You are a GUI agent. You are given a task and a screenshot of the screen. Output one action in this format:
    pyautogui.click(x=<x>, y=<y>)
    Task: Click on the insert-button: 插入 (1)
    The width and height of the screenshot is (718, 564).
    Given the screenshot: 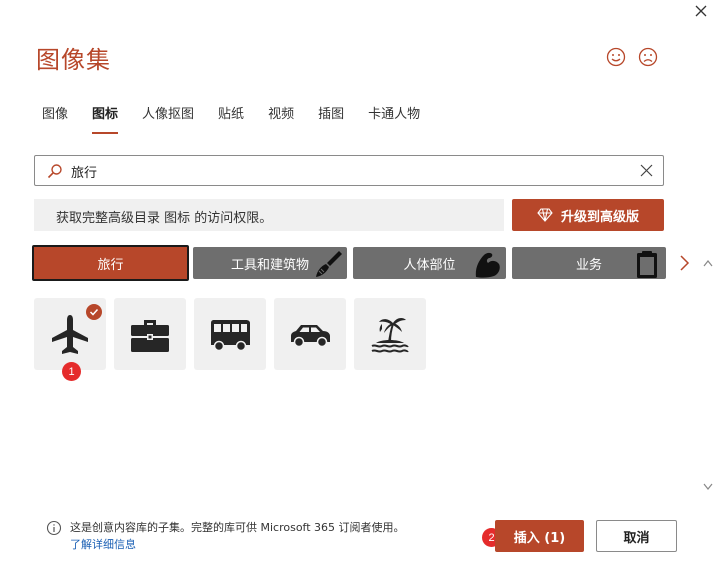 What is the action you would take?
    pyautogui.click(x=539, y=536)
    